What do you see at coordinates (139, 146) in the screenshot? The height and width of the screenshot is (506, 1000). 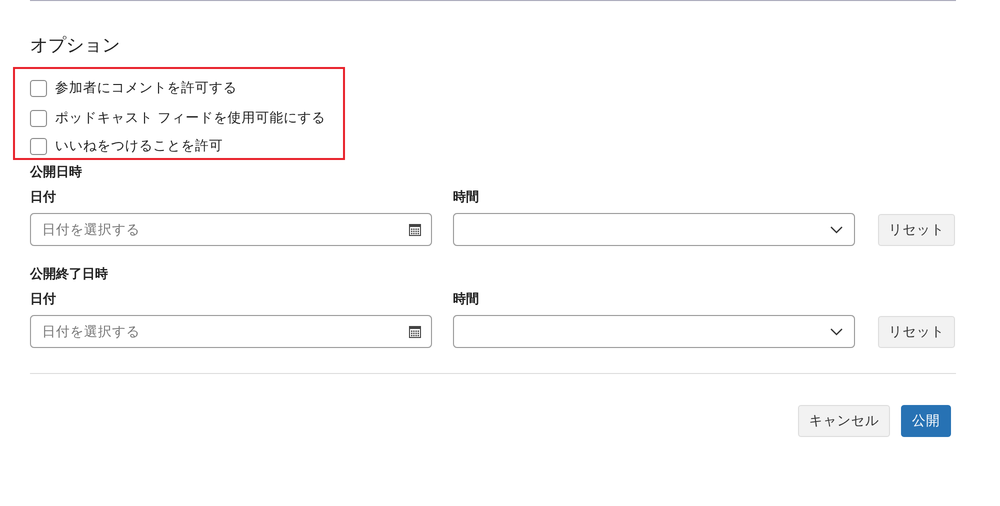 I see `checkbox-label: いいねをつけることを許可` at bounding box center [139, 146].